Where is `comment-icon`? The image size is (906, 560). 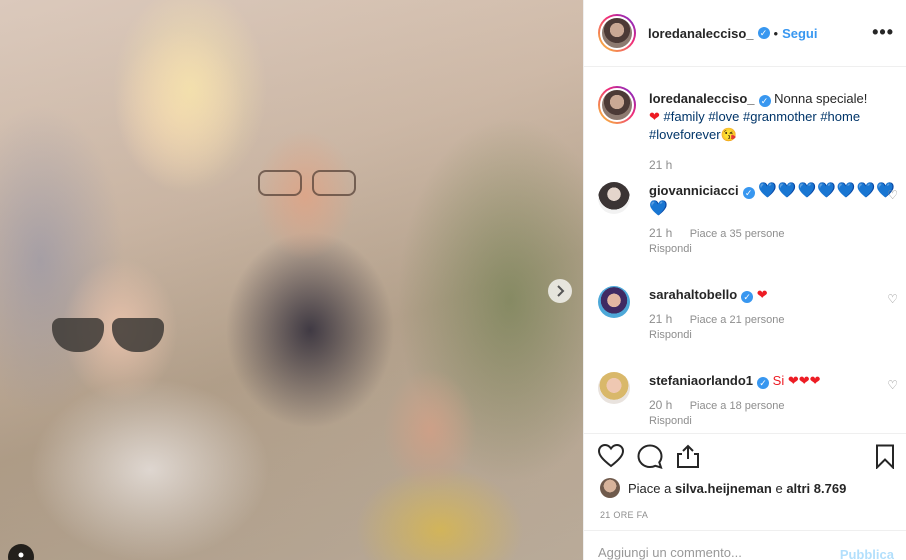
comment-icon is located at coordinates (650, 456).